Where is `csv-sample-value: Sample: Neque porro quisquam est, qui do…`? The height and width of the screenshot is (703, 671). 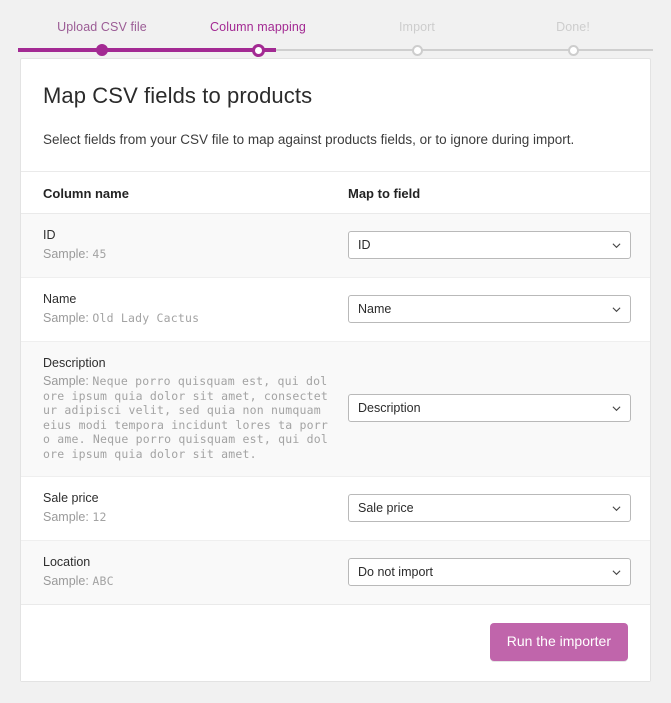
csv-sample-value: Sample: Neque porro quisquam est, qui do… is located at coordinates (186, 418).